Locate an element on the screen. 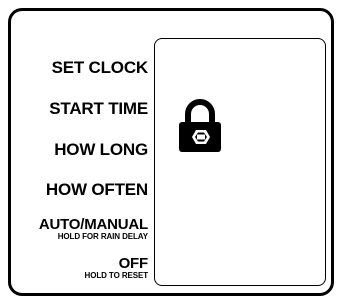 The width and height of the screenshot is (348, 308). mode-sublabel: HOLD TO RESET is located at coordinates (116, 275).